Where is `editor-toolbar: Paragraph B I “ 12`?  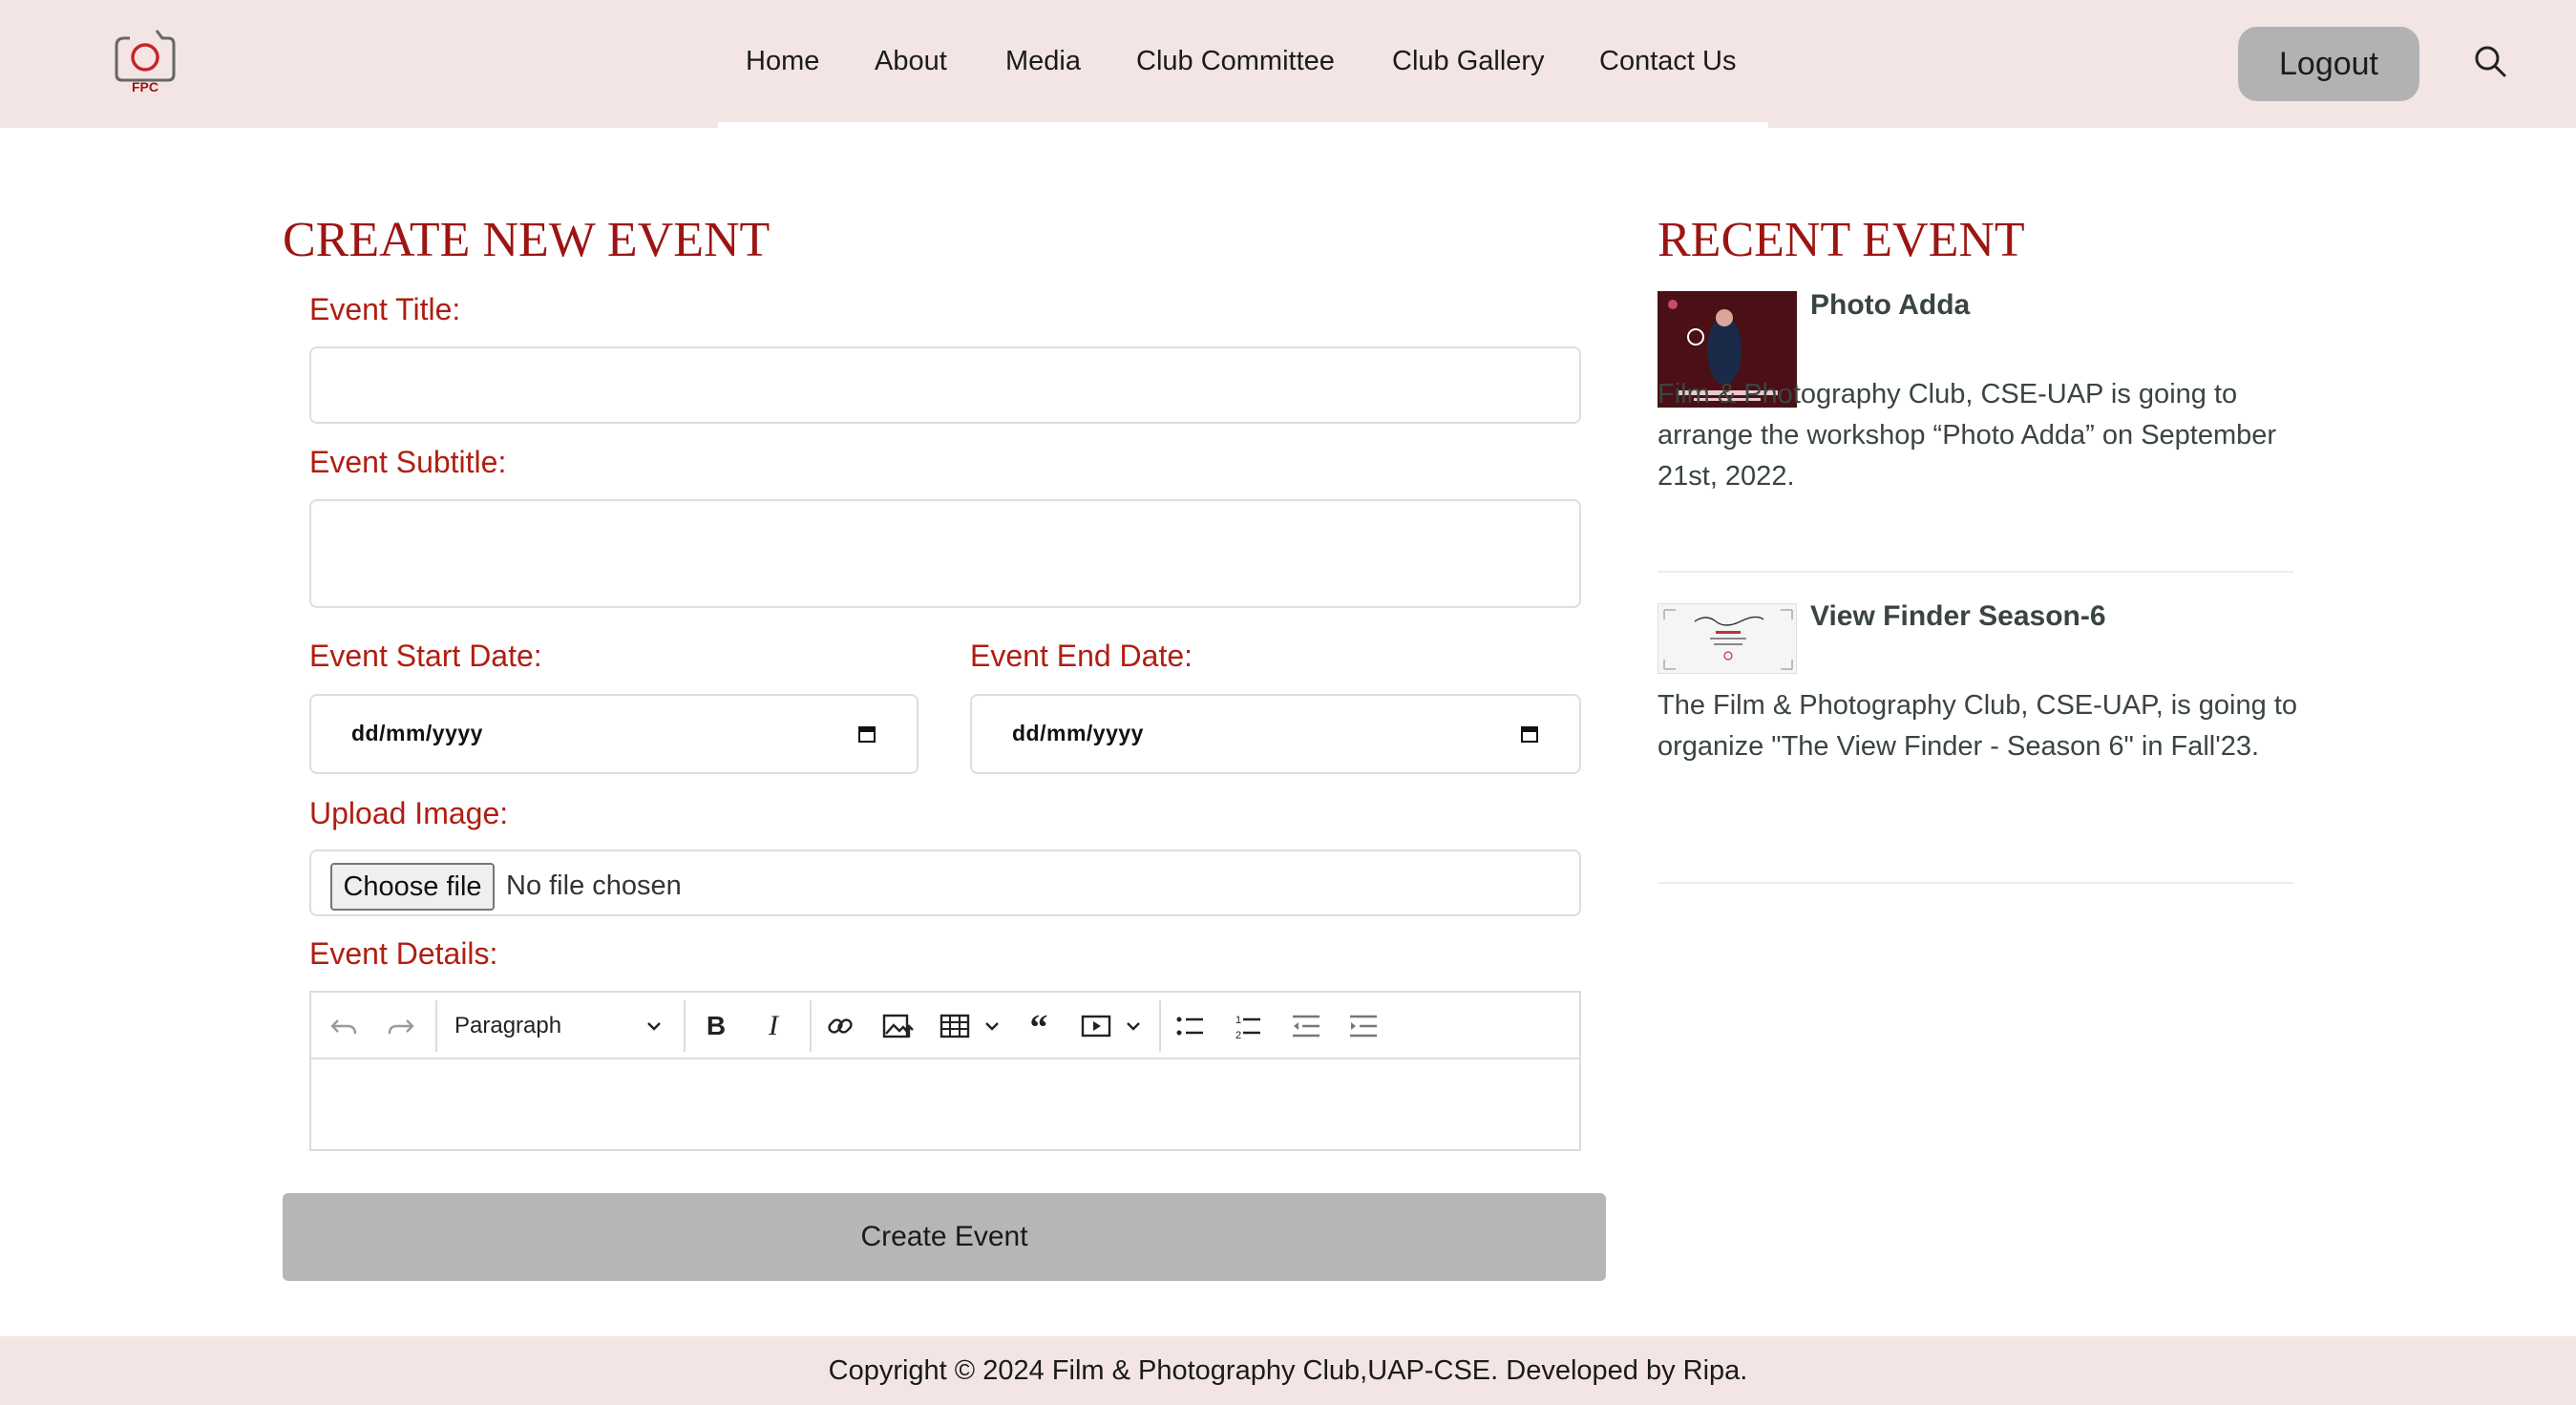
editor-toolbar: Paragraph B I “ 12 is located at coordinates (945, 1026).